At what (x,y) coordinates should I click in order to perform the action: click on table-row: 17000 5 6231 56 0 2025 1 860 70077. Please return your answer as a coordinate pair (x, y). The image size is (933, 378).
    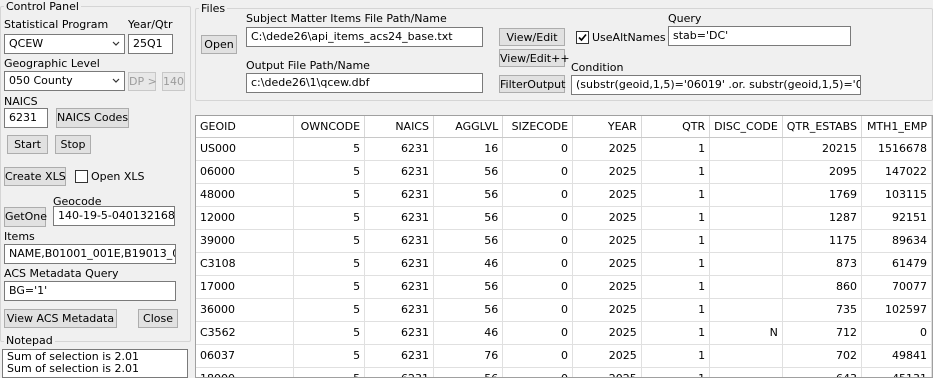
    Looking at the image, I should click on (564, 287).